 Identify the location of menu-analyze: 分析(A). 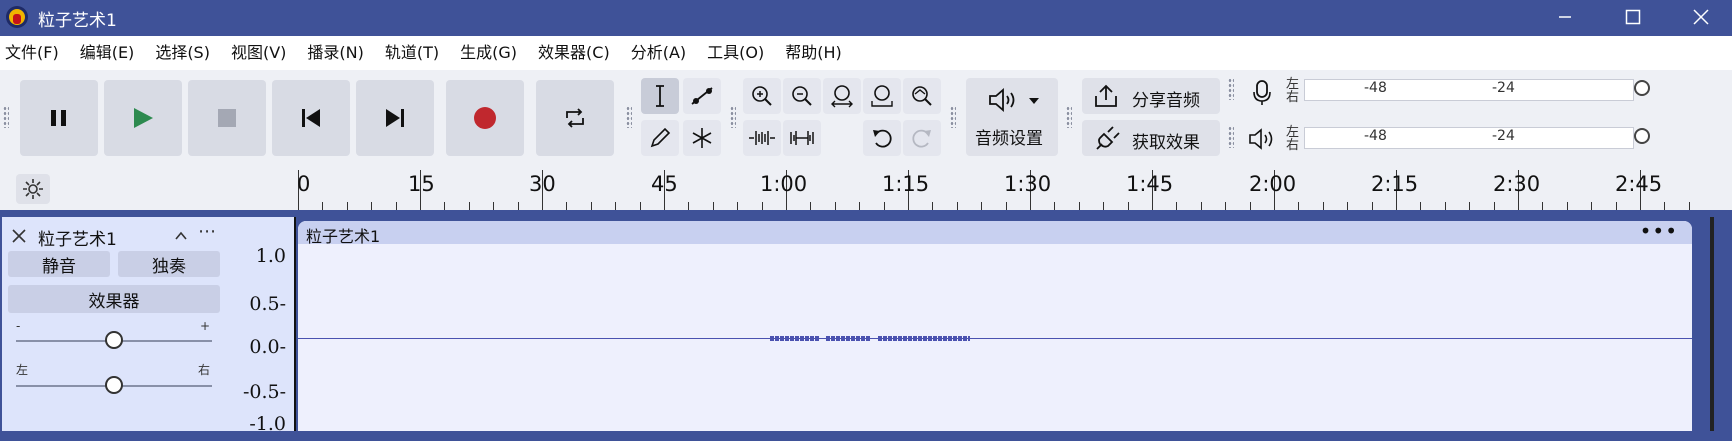
(660, 53).